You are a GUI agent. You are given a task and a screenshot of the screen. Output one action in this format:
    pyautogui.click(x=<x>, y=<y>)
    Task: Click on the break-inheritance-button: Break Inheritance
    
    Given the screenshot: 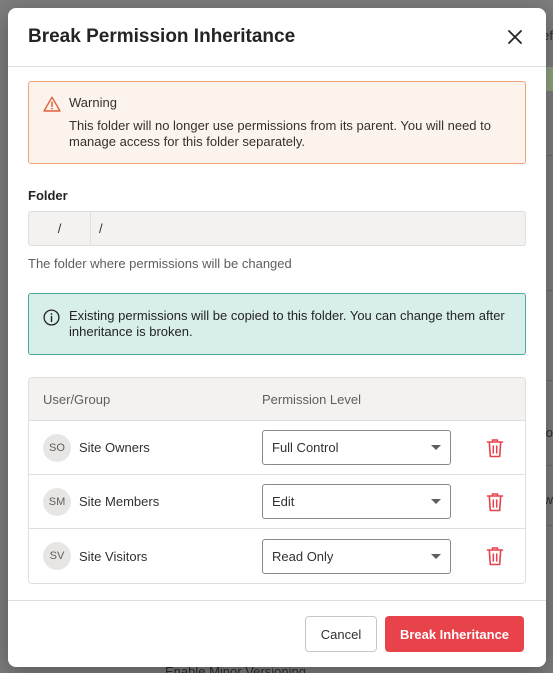 What is the action you would take?
    pyautogui.click(x=454, y=634)
    